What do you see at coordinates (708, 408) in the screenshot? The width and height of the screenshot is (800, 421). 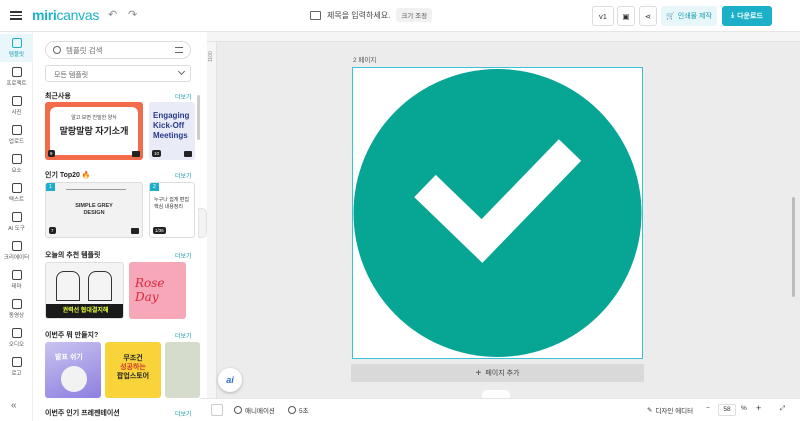 I see `zoom-out-button: −` at bounding box center [708, 408].